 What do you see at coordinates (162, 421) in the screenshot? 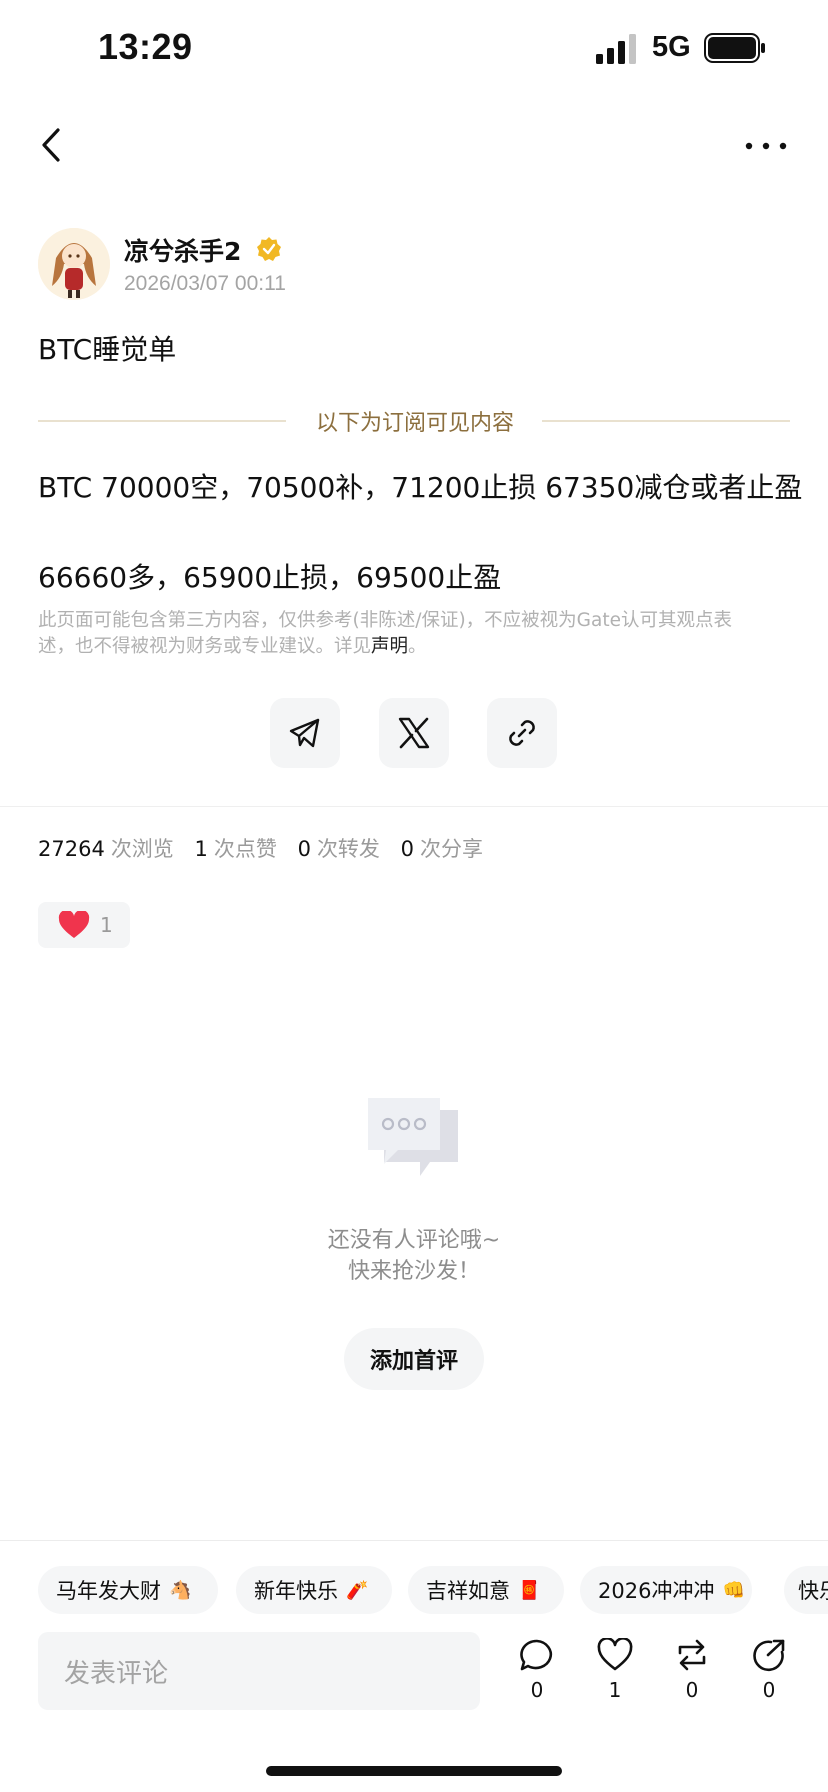
I see `divider-line-left` at bounding box center [162, 421].